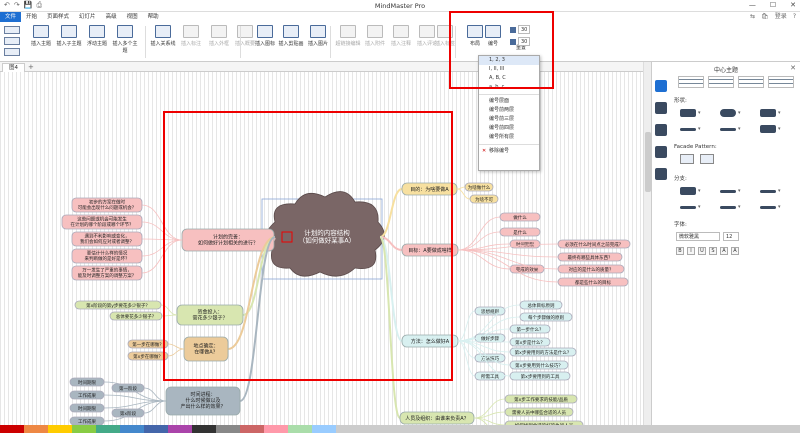 The width and height of the screenshot is (800, 433). Describe the element at coordinates (539, 412) in the screenshot. I see `right-subtopic-text-22: 需要人员中哪些合适的人员` at that location.